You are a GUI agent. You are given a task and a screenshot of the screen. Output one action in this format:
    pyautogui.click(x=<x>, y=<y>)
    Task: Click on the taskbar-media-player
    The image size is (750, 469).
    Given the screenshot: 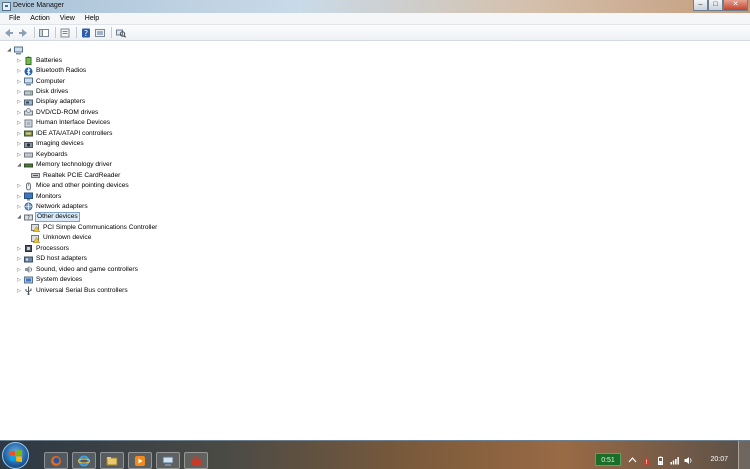 What is the action you would take?
    pyautogui.click(x=140, y=460)
    